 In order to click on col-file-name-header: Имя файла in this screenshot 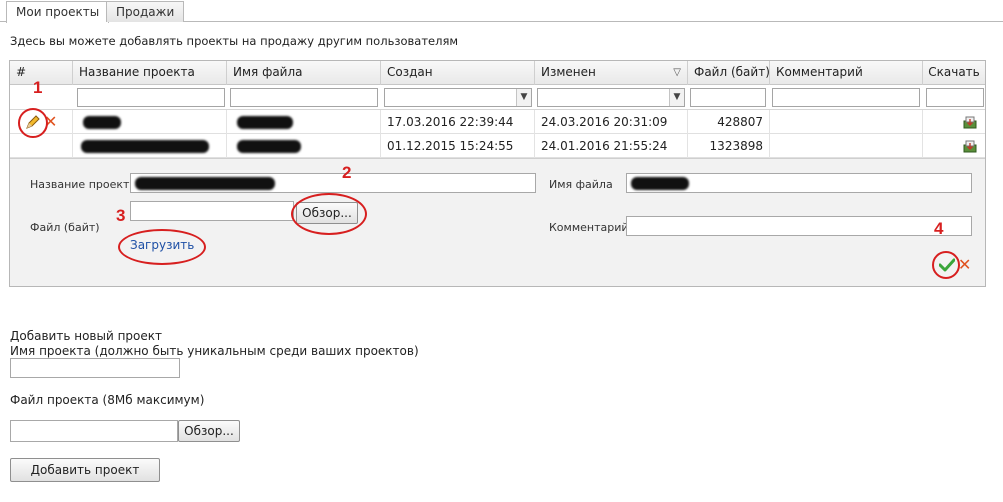, I will do `click(304, 73)`.